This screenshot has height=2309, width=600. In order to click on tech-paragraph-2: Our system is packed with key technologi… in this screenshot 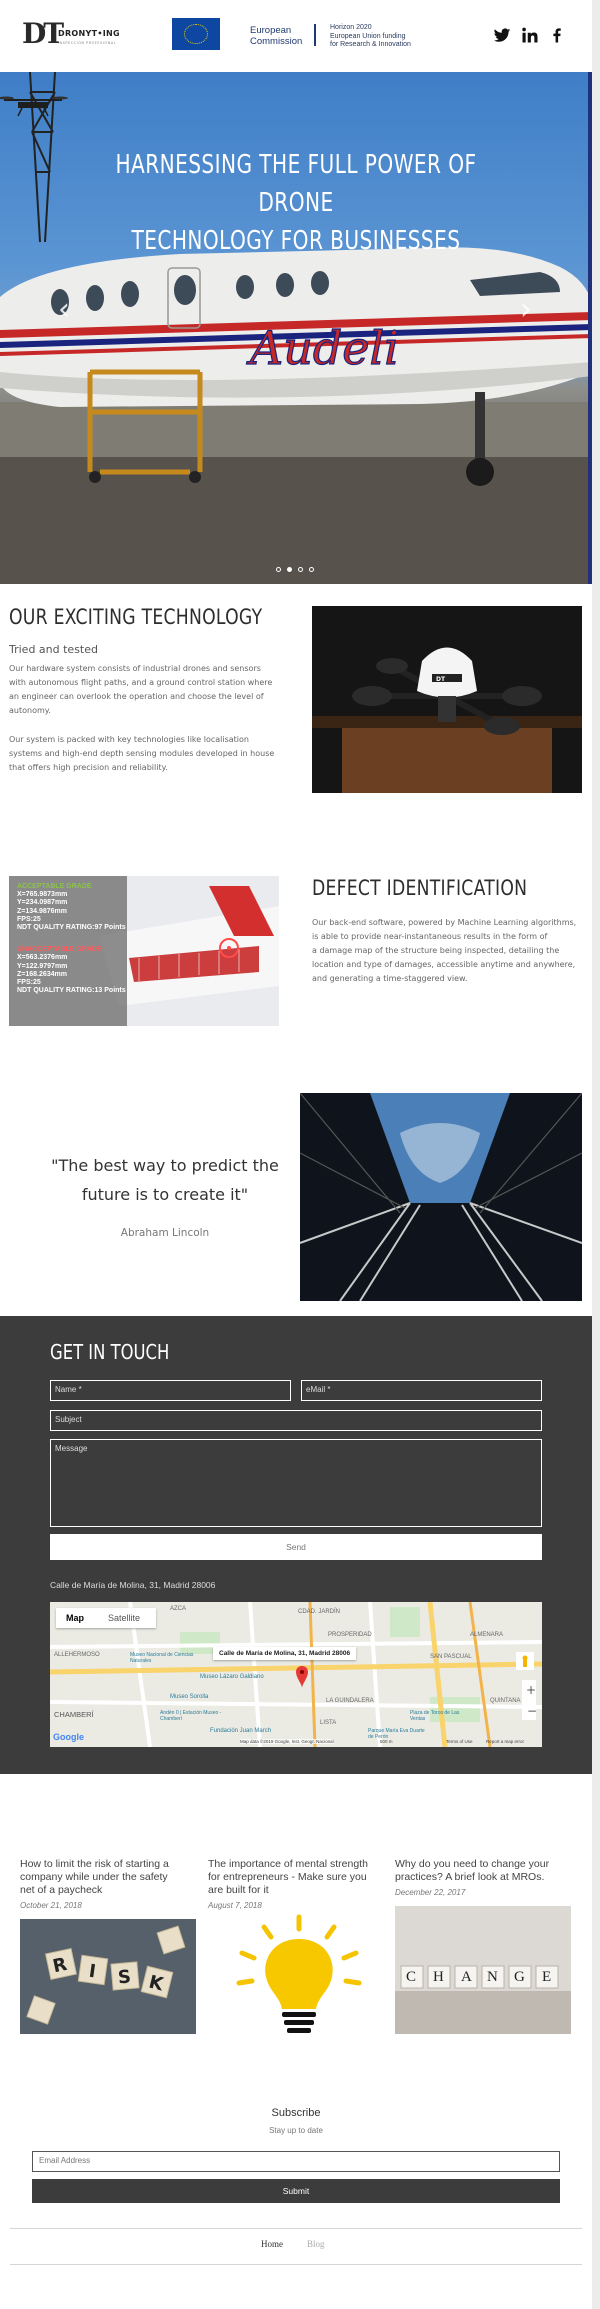, I will do `click(142, 753)`.